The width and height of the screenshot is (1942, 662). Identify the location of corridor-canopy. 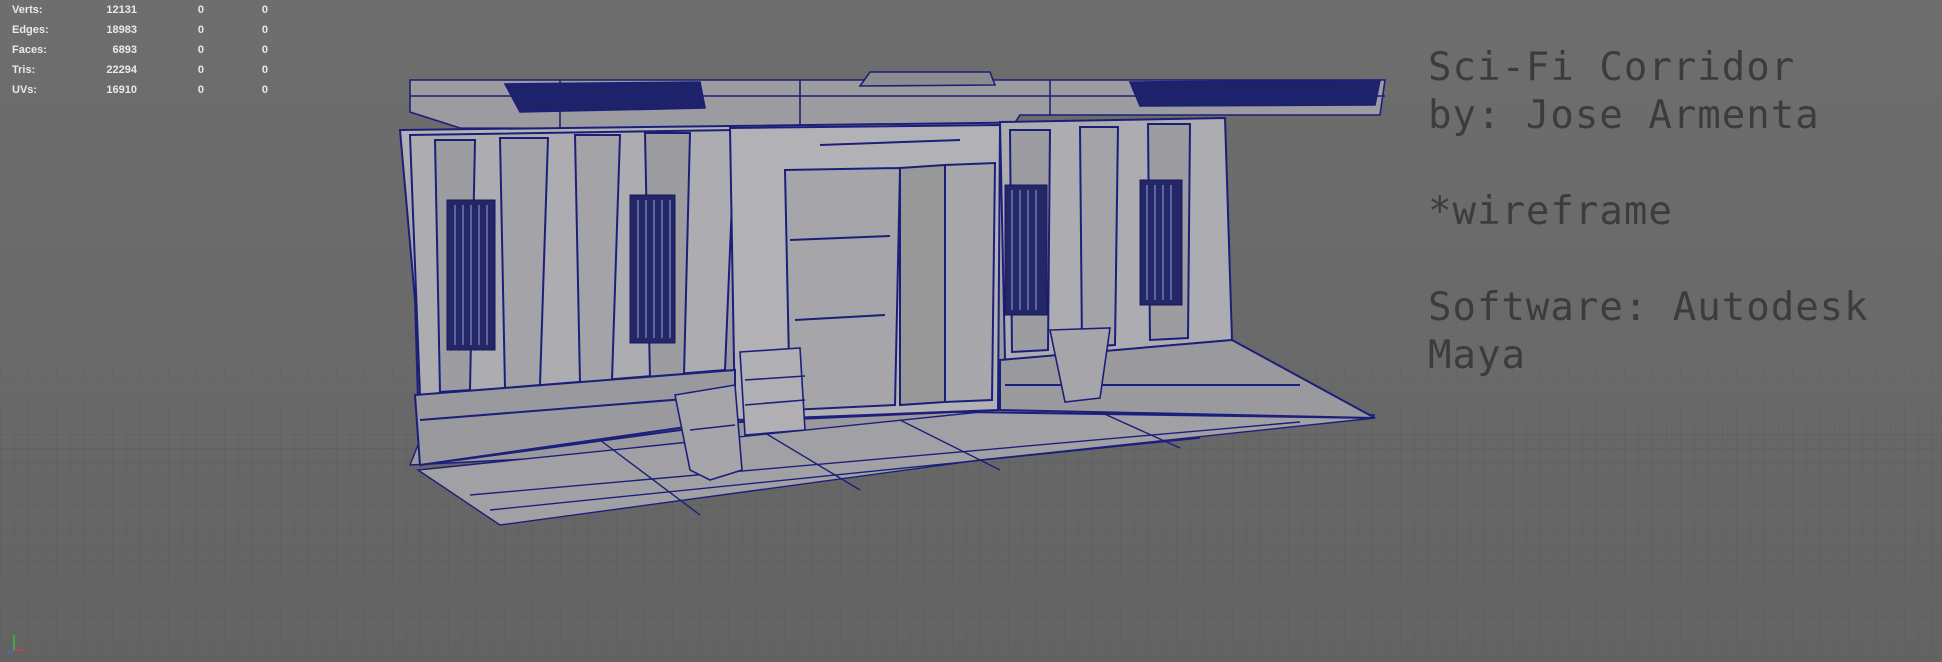
(897, 101).